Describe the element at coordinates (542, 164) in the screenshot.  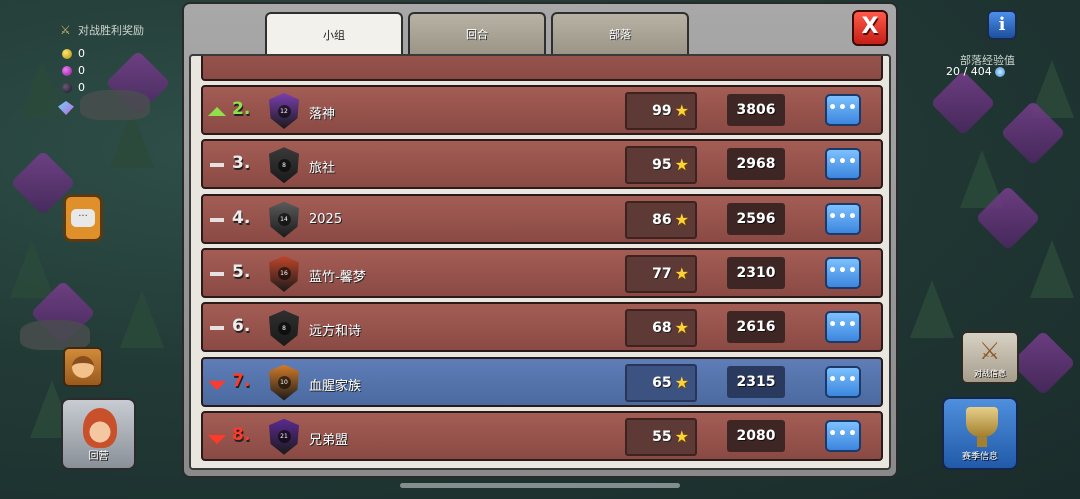
I see `table-row: 3. 8 旅社 95 ★ 2968 •••` at that location.